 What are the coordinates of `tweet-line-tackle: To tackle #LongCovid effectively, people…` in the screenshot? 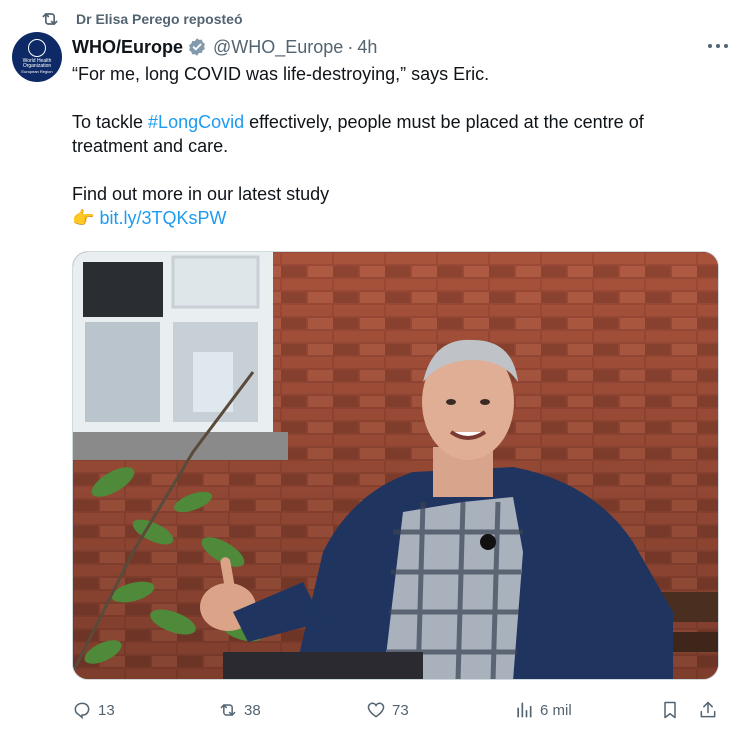 It's located at (392, 122).